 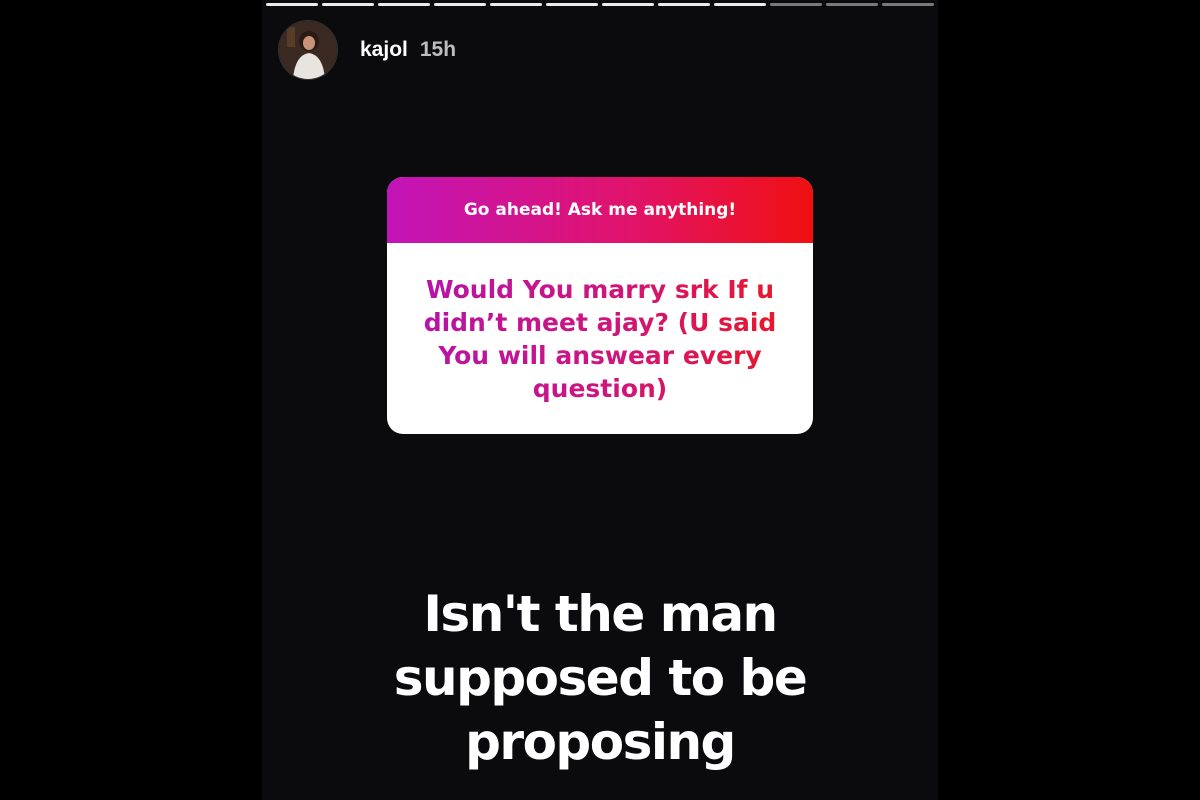 I want to click on story-caption: Isn't the man supposed to be proposing, so click(x=600, y=678).